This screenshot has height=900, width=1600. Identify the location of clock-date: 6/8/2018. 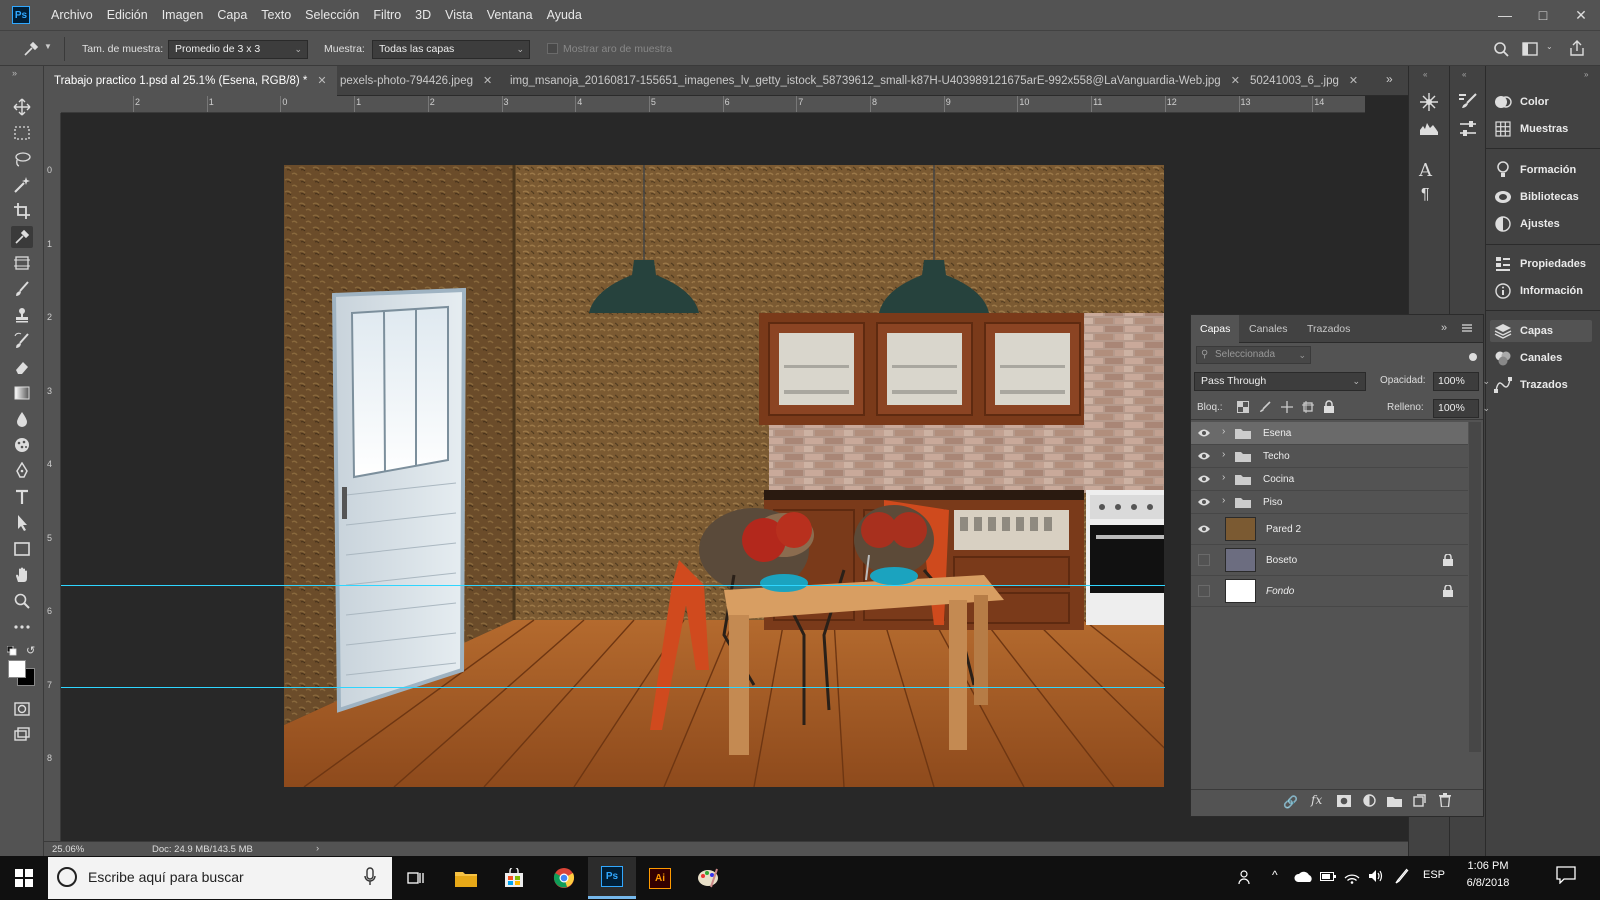
(1488, 883).